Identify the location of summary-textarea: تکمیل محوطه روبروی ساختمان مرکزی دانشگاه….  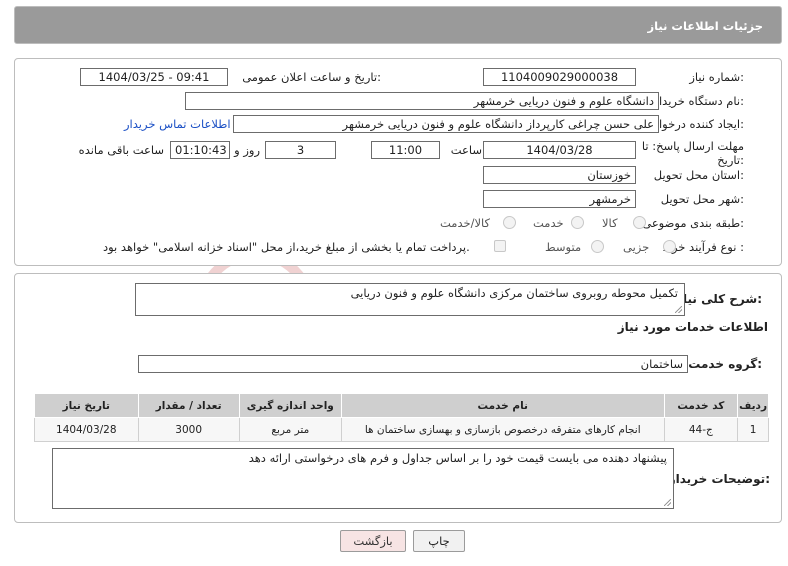
(410, 299).